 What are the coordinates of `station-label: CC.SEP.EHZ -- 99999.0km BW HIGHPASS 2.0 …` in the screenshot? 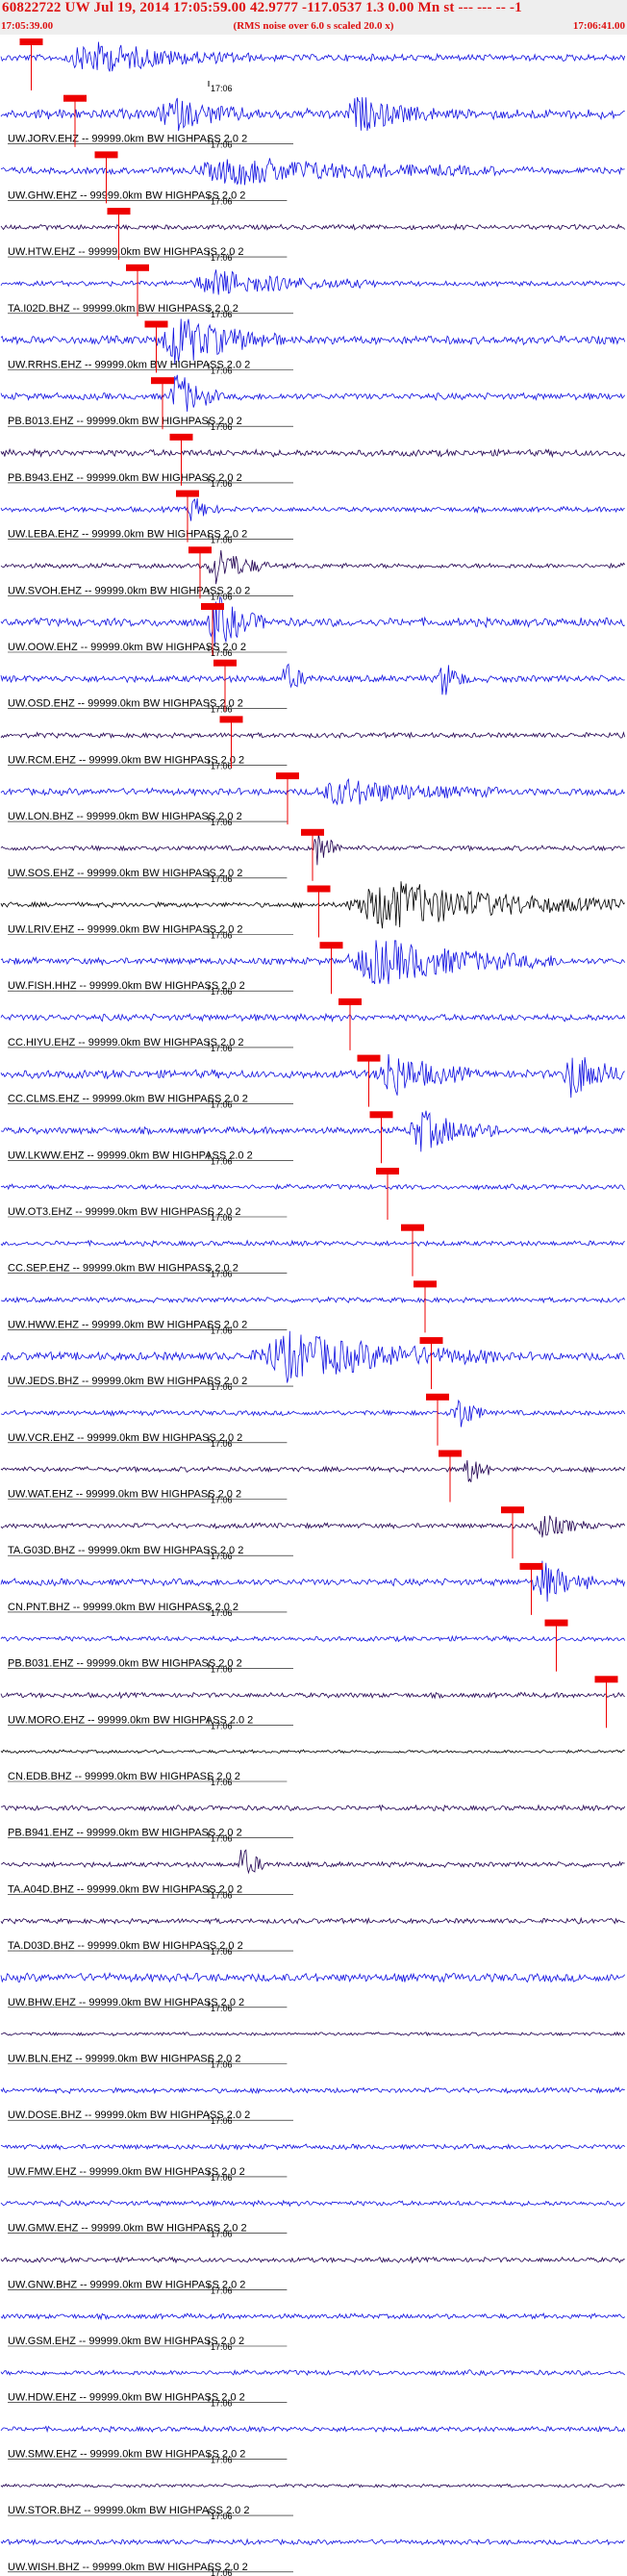 It's located at (123, 1269).